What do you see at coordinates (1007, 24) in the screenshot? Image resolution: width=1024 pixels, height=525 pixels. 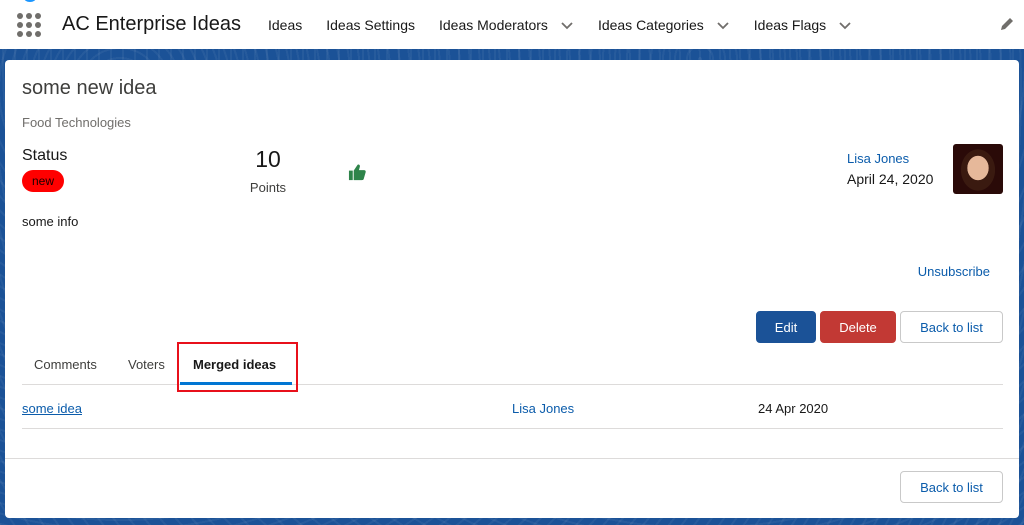 I see `pencil-icon` at bounding box center [1007, 24].